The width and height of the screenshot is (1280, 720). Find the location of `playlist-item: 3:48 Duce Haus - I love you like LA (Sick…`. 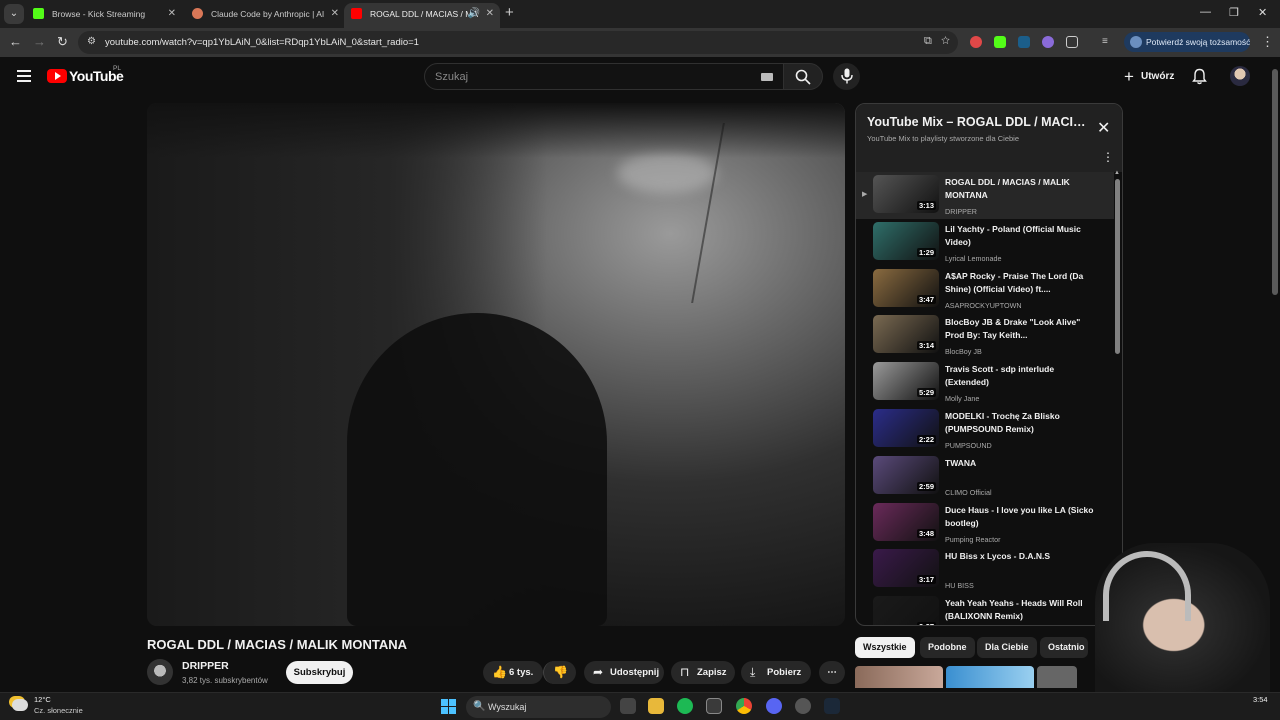

playlist-item: 3:48 Duce Haus - I love you like LA (Sick… is located at coordinates (985, 523).